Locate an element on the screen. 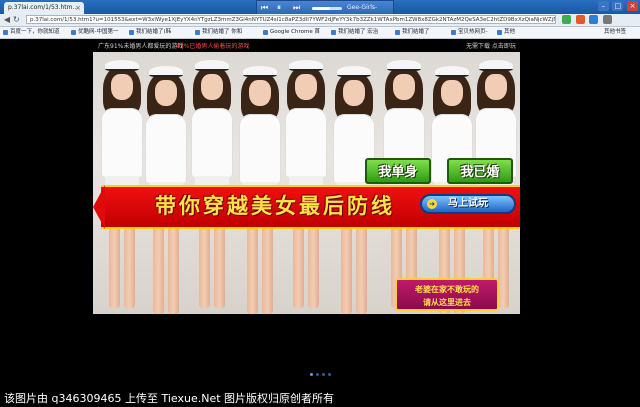  other-bookmarks-label: 其他书签 is located at coordinates (615, 32).